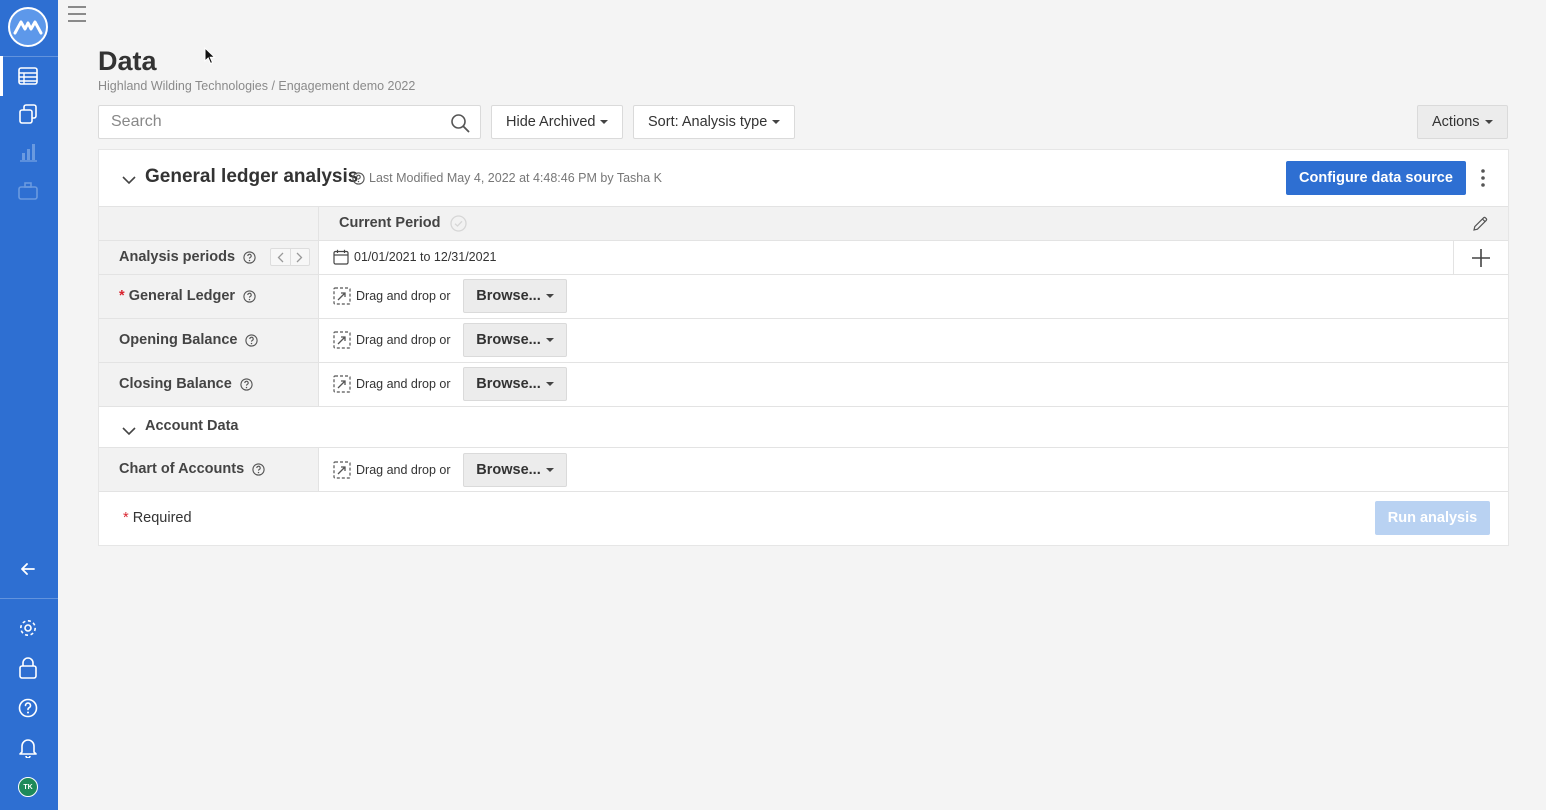 The image size is (1546, 810). Describe the element at coordinates (77, 14) in the screenshot. I see `hamburger-menu-icon` at that location.